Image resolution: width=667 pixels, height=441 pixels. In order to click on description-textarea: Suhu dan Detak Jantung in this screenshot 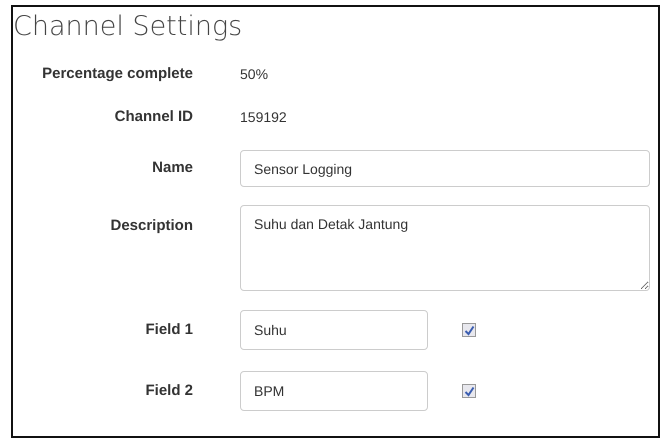, I will do `click(445, 248)`.